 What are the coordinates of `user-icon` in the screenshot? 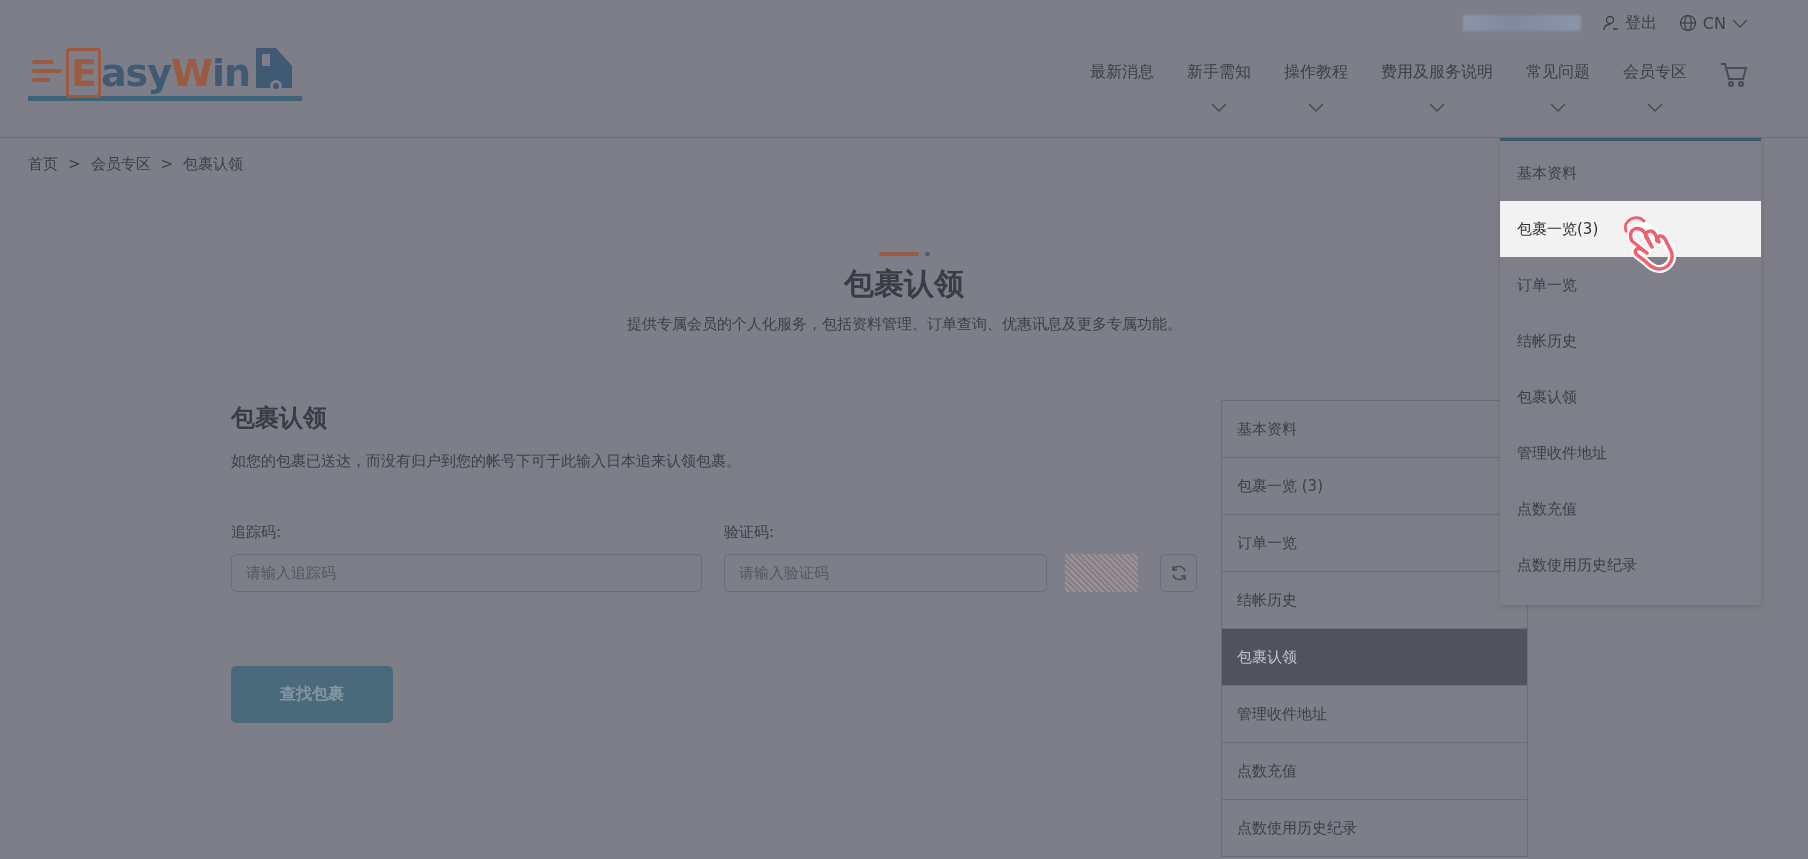 It's located at (1610, 23).